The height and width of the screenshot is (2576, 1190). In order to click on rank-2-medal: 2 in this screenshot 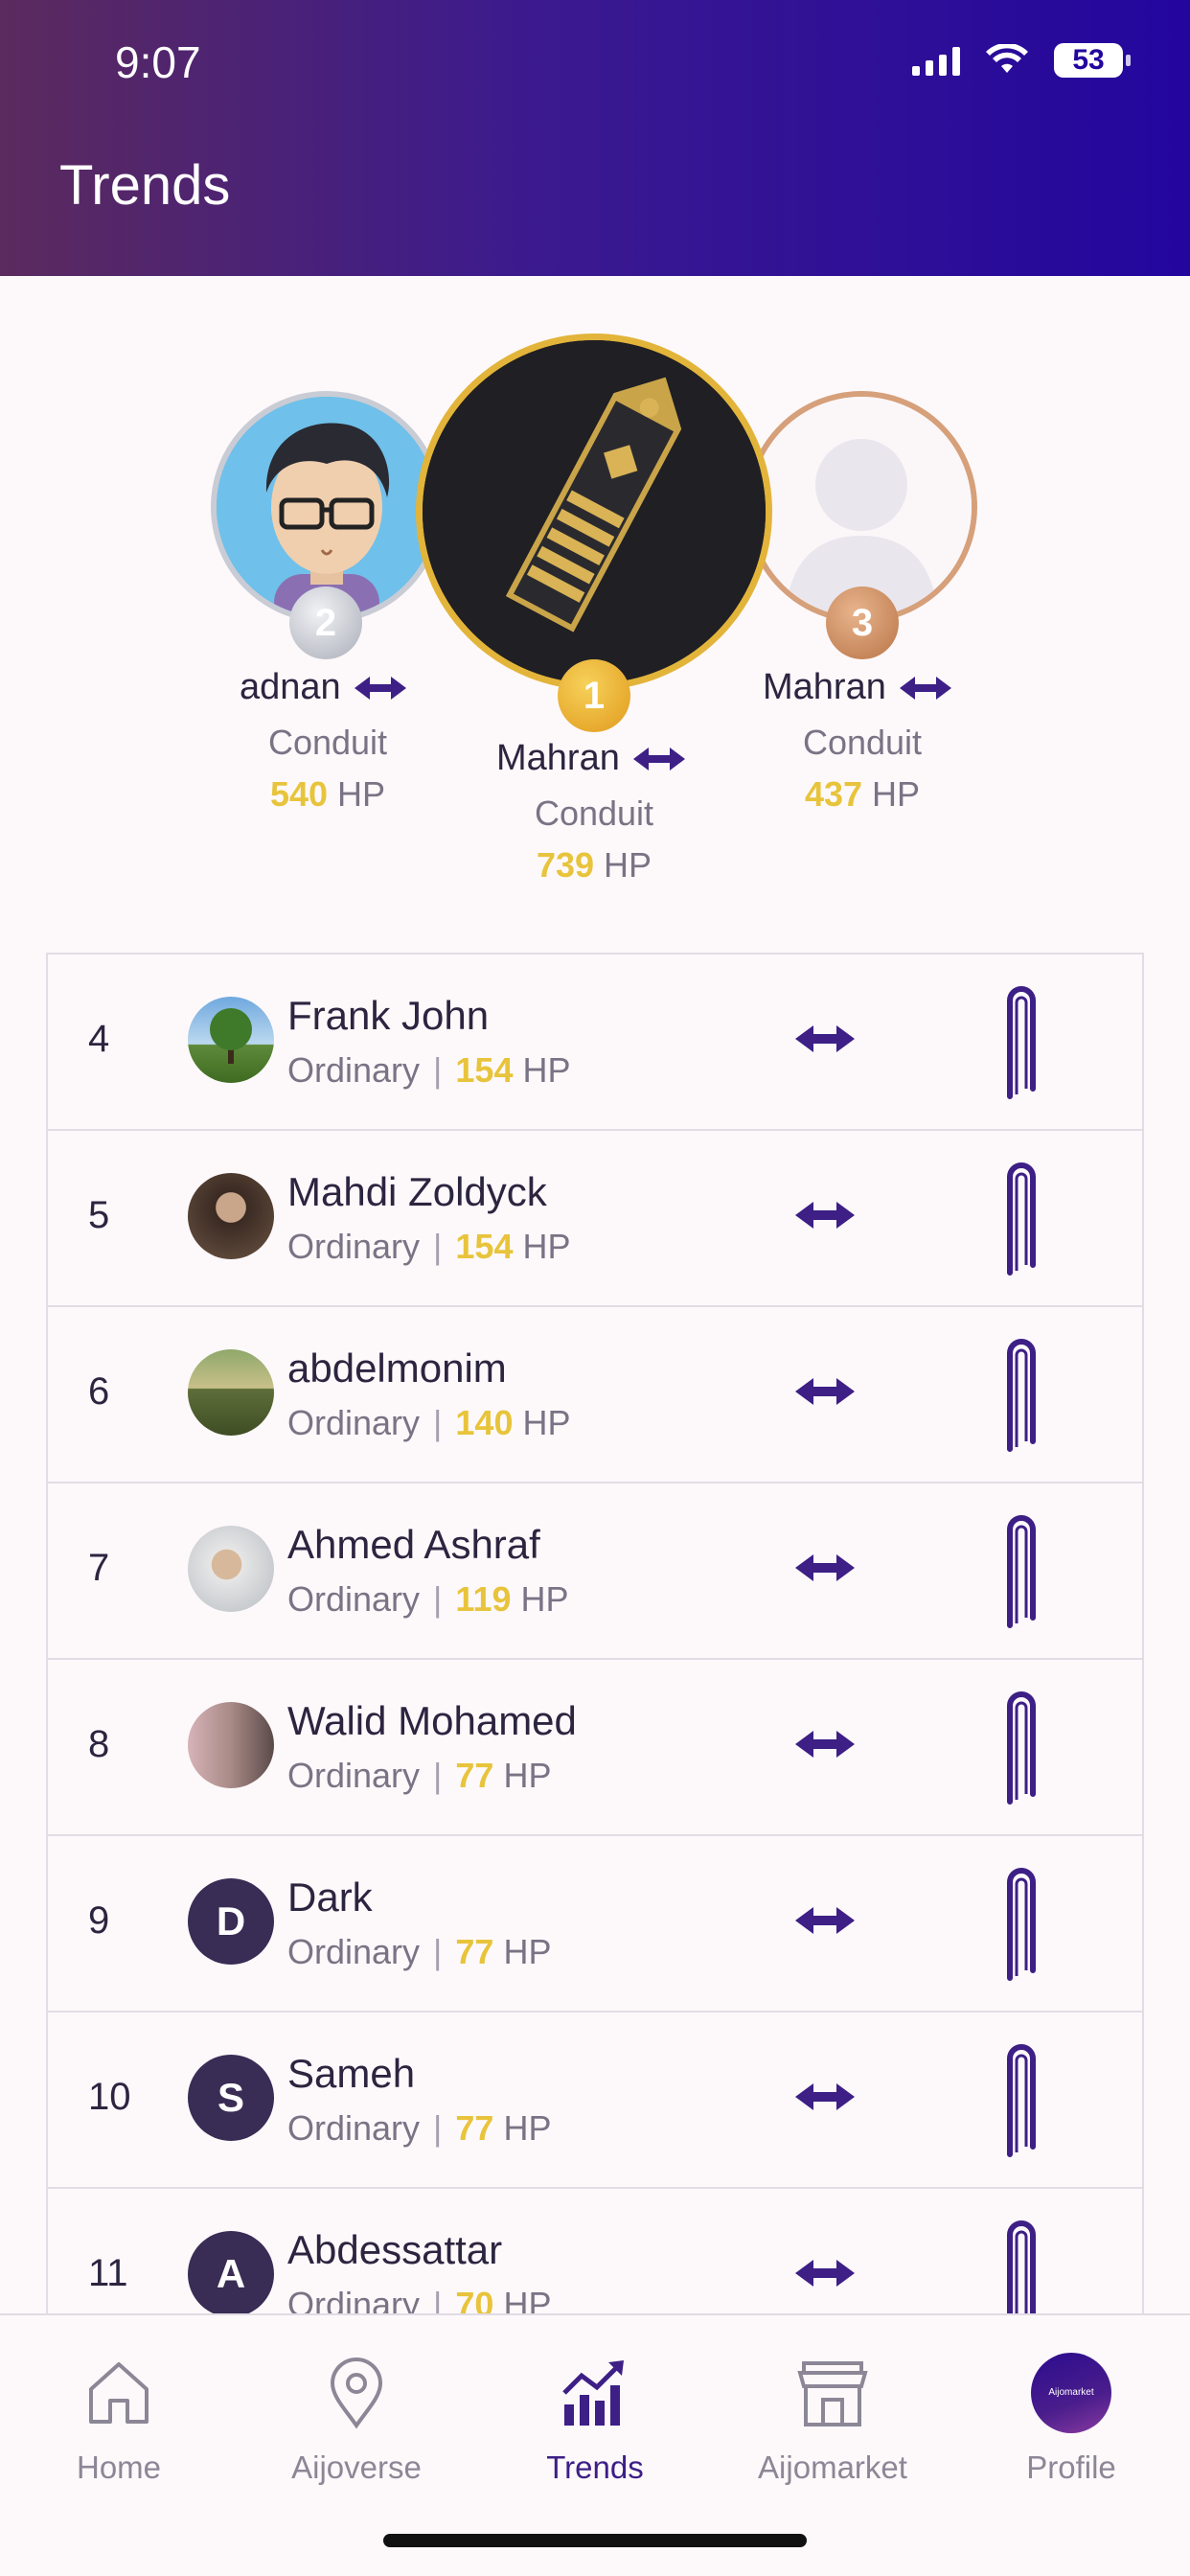, I will do `click(326, 622)`.